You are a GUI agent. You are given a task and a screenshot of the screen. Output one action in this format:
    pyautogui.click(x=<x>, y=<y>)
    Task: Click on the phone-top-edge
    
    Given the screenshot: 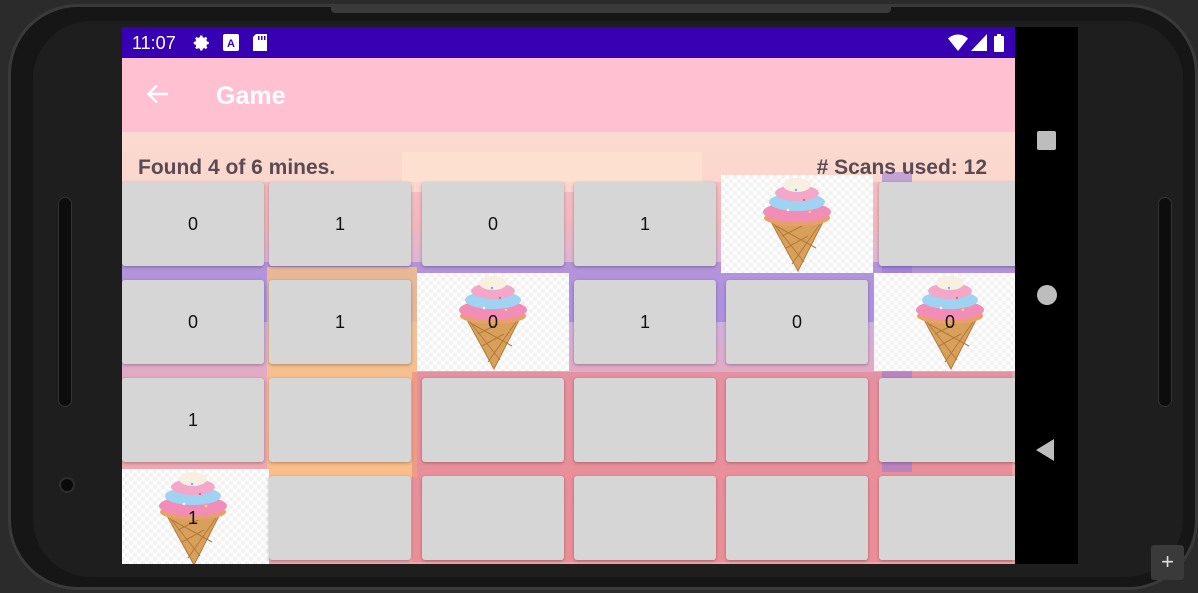 What is the action you would take?
    pyautogui.click(x=611, y=10)
    